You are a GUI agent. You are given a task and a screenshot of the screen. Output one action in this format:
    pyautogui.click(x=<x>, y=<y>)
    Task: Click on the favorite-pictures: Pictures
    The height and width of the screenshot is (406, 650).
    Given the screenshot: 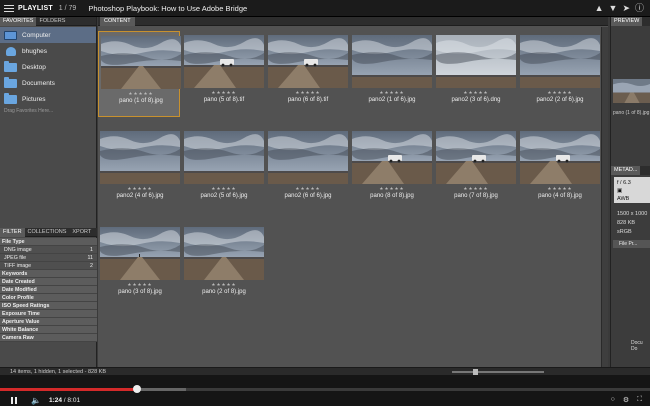 What is the action you would take?
    pyautogui.click(x=48, y=99)
    